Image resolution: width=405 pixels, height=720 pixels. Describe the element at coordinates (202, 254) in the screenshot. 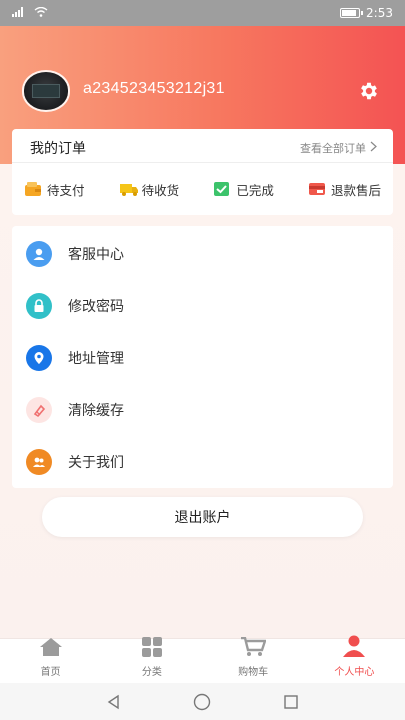

I see `menu-item-customer-service: 客服中心` at that location.